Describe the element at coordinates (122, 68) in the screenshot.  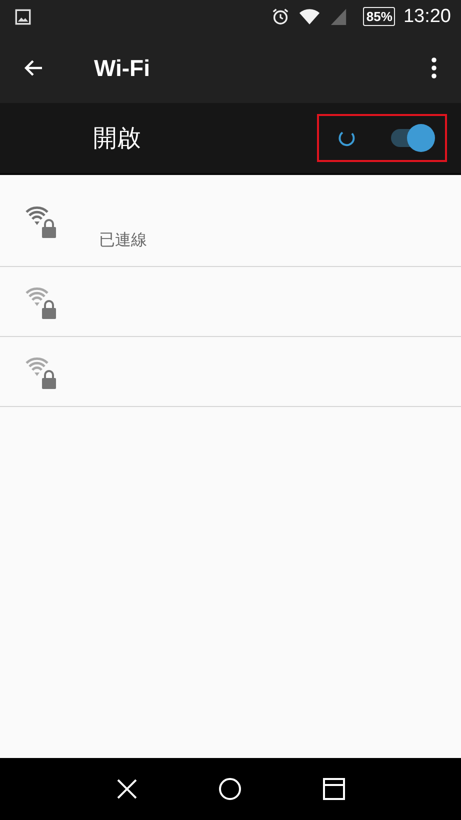
I see `screen-title: Wi-Fi` at that location.